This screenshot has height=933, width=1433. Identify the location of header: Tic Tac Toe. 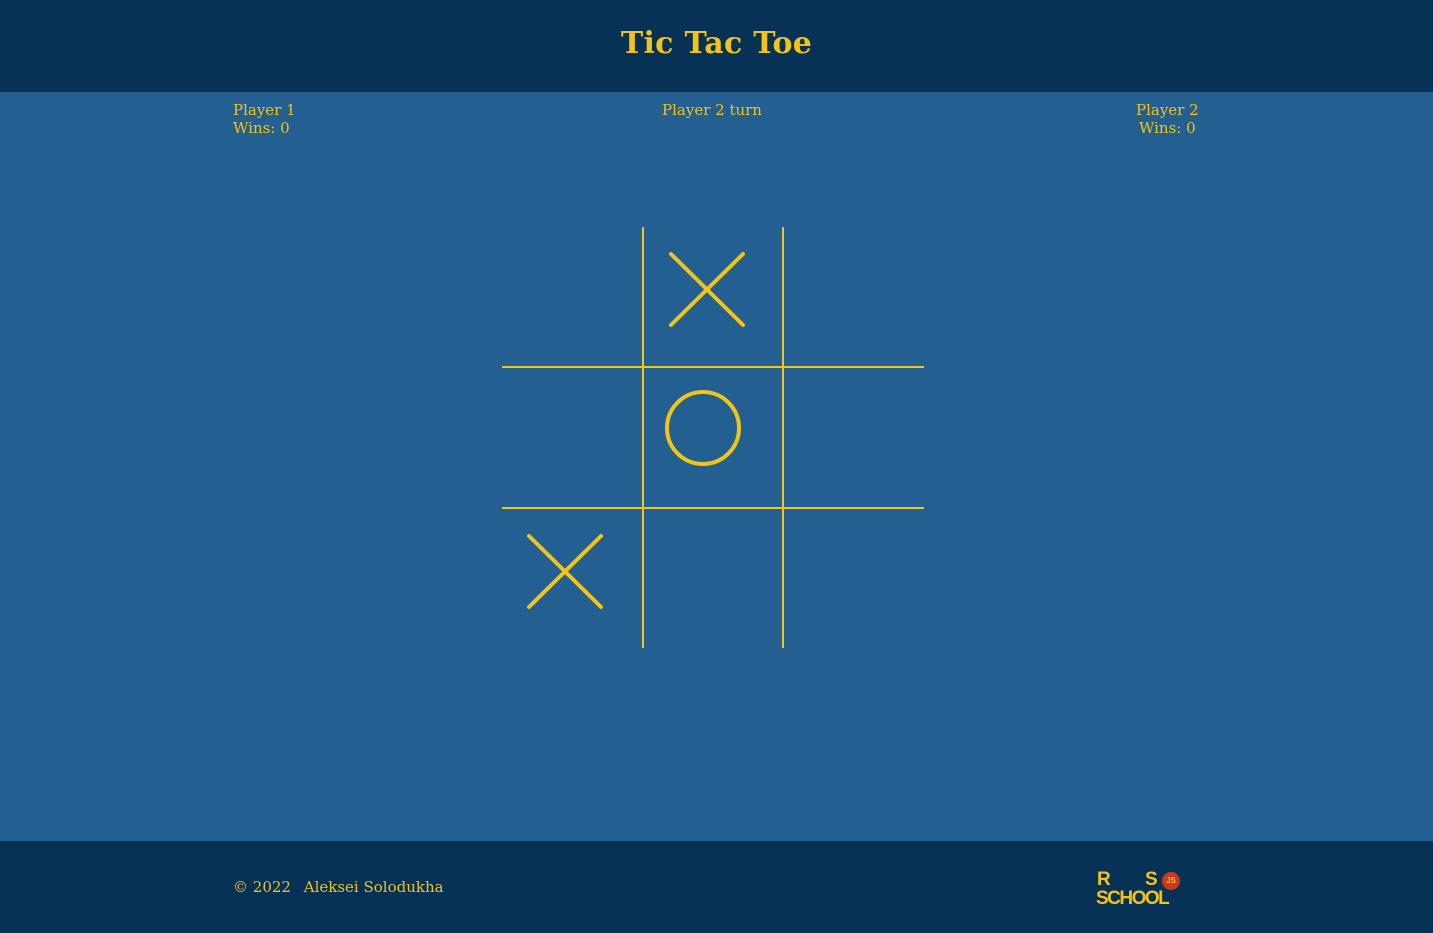
(716, 46).